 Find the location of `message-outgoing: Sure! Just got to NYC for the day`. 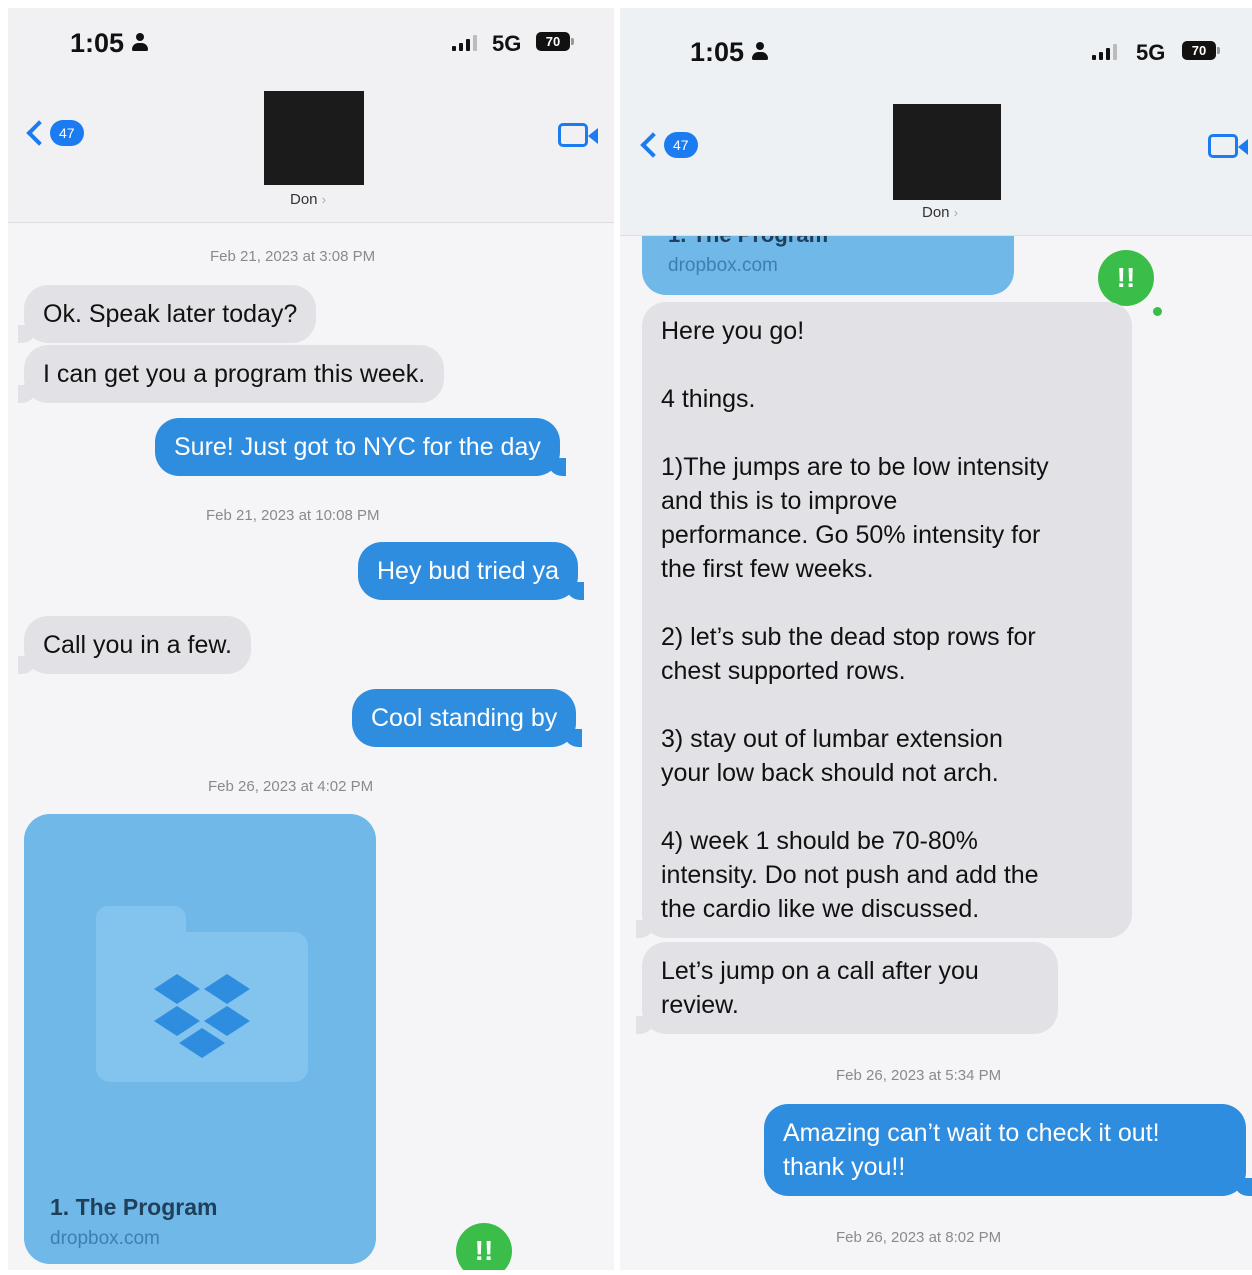

message-outgoing: Sure! Just got to NYC for the day is located at coordinates (360, 447).